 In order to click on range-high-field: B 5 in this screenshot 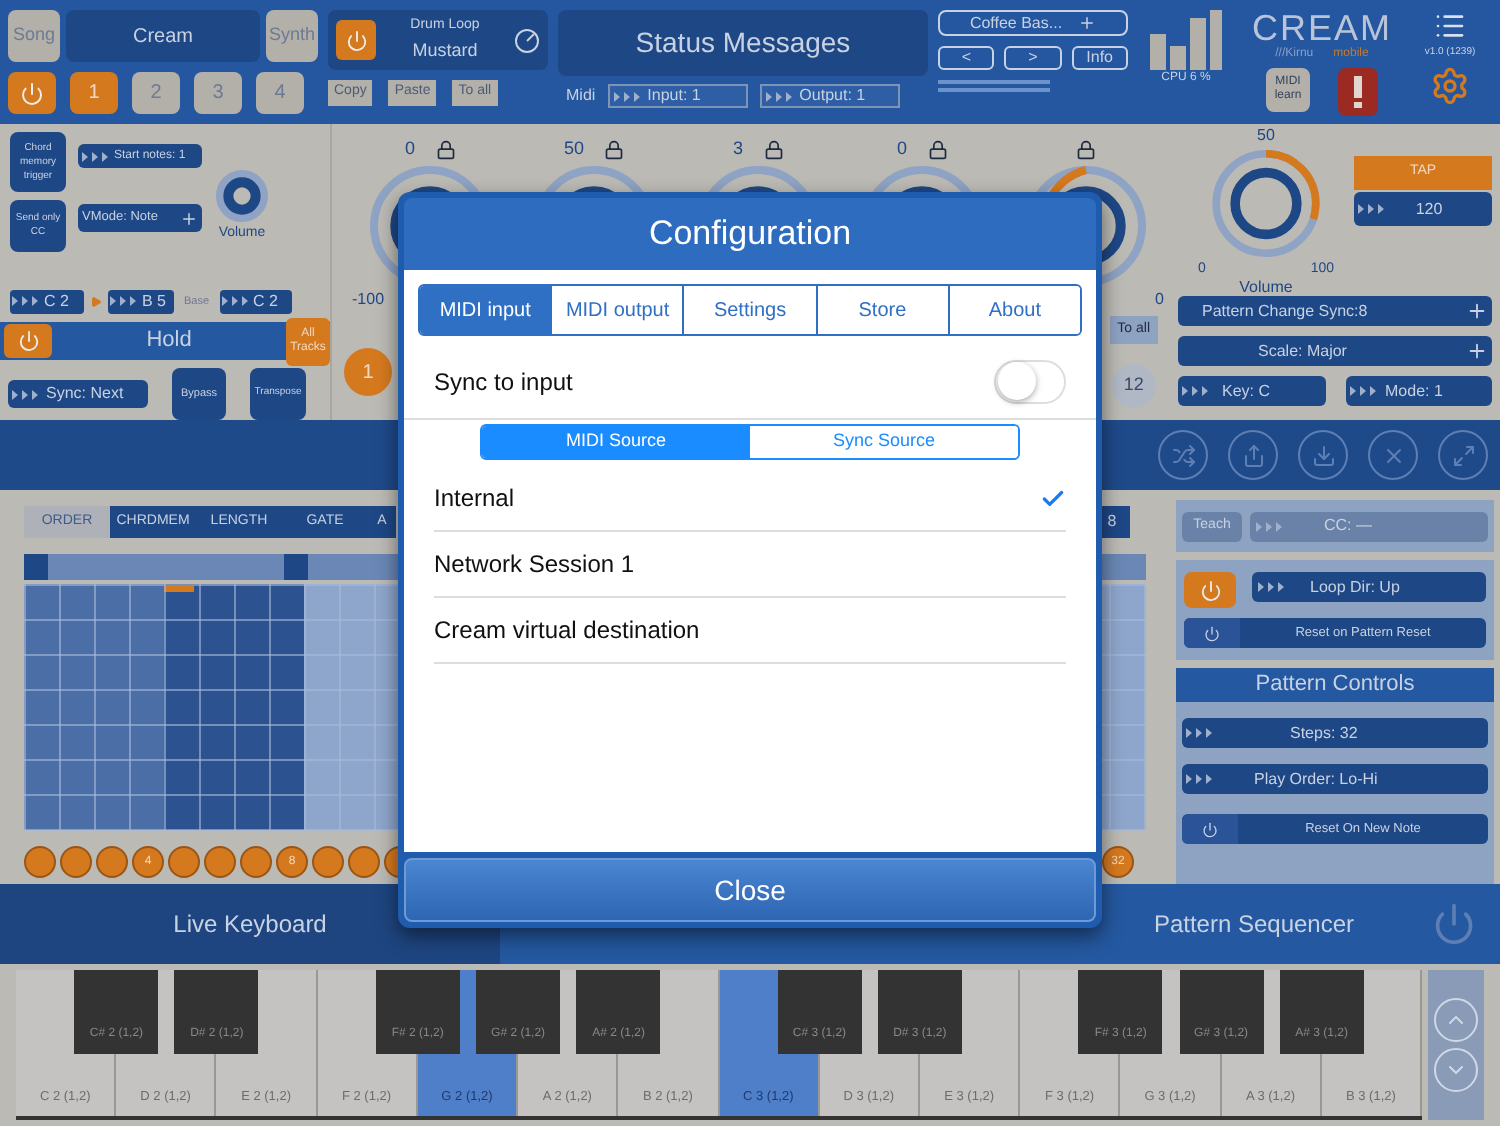, I will do `click(141, 301)`.